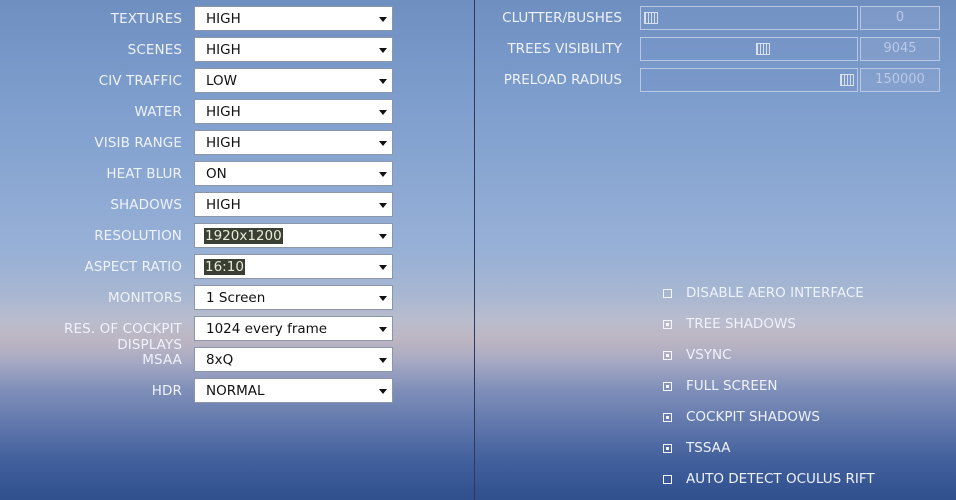 Image resolution: width=956 pixels, height=500 pixels. What do you see at coordinates (293, 173) in the screenshot?
I see `heat-blur-select: ON` at bounding box center [293, 173].